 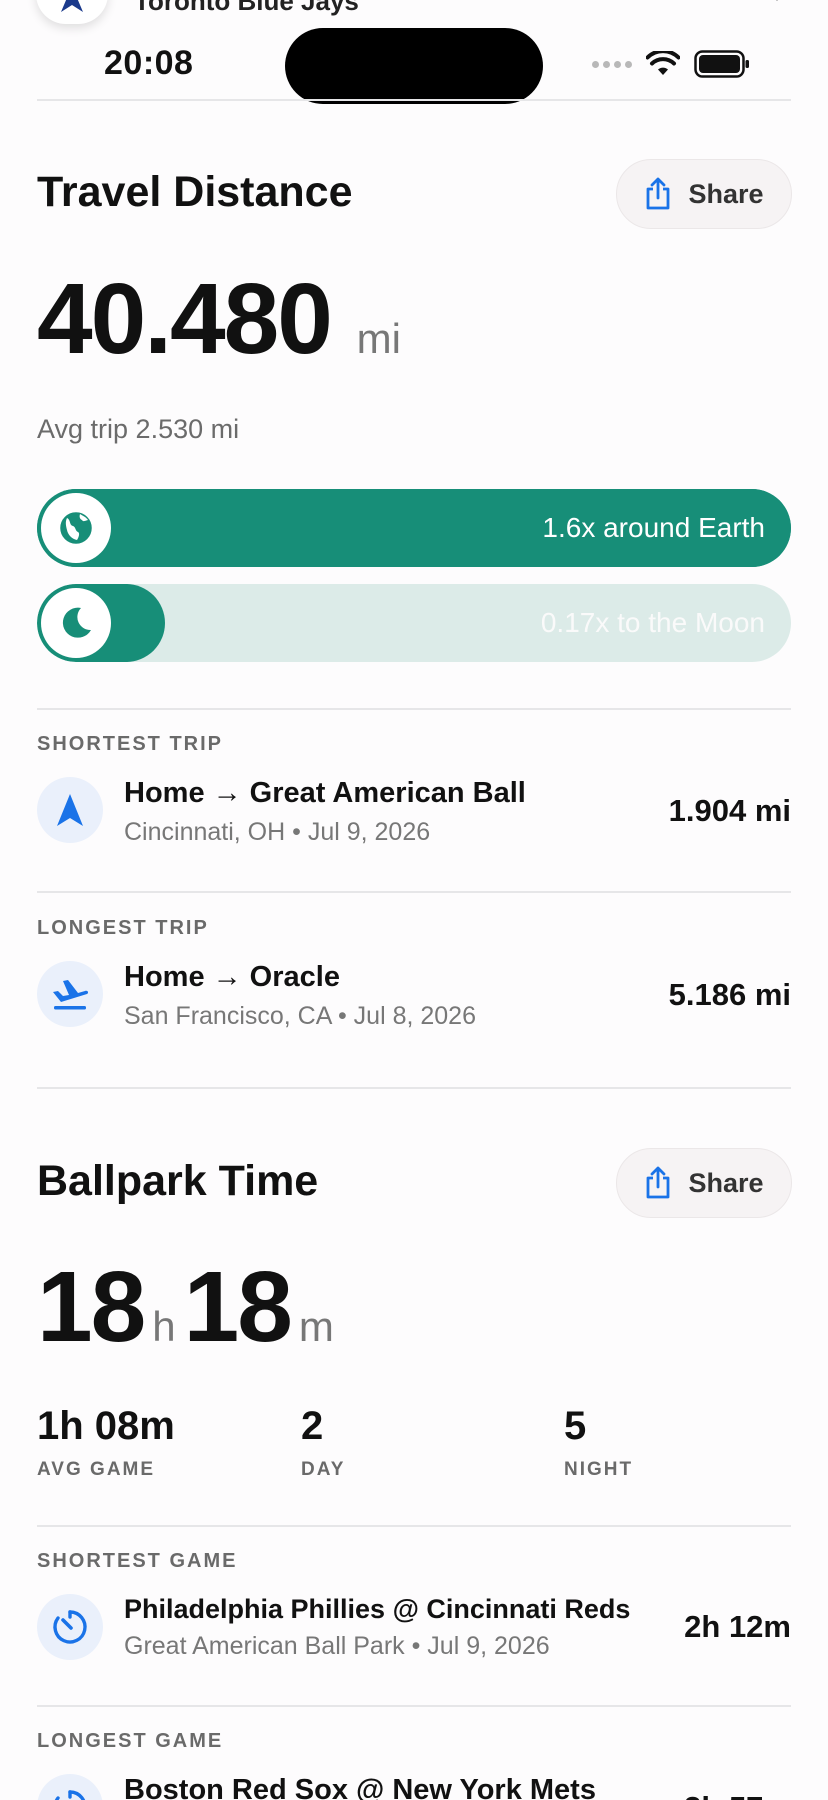 I want to click on longest-game-value: 3h 57m, so click(x=737, y=1795).